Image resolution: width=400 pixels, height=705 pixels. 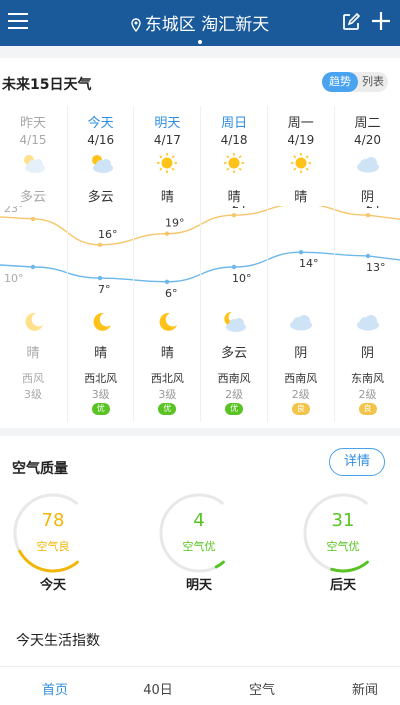 I want to click on forecast-day-column: 明天4/17晴晴西北风3级优, so click(x=166, y=264).